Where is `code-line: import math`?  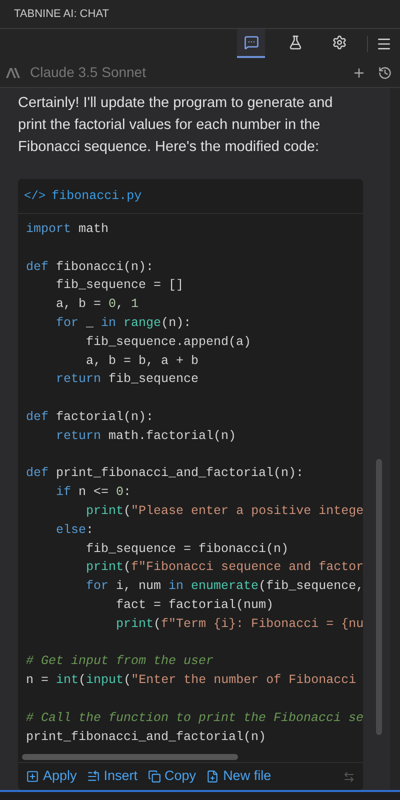 code-line: import math is located at coordinates (67, 229).